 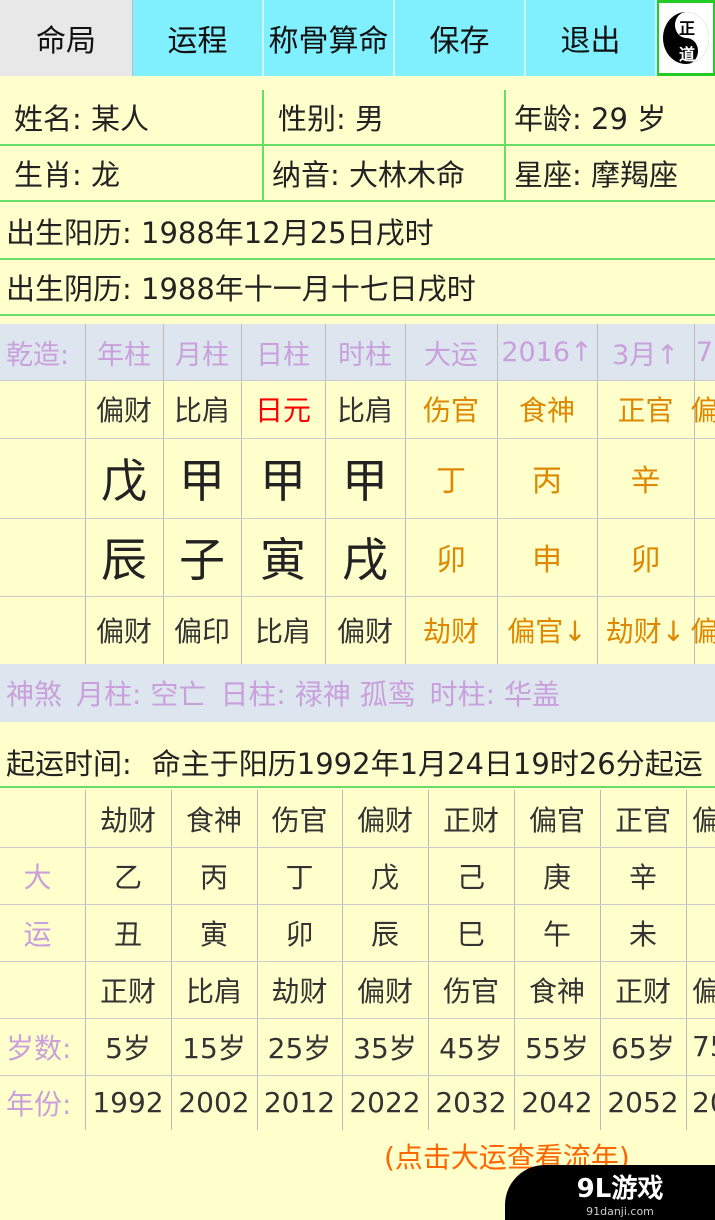 I want to click on profile-row-2: 生肖: 龙 纳音: 大林木命 星座: 摩羯座, so click(x=357, y=174).